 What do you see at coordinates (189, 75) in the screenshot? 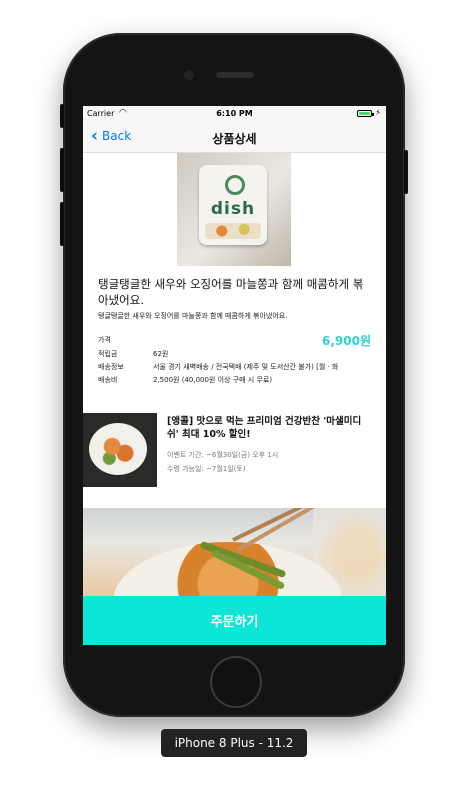
I see `front-camera` at bounding box center [189, 75].